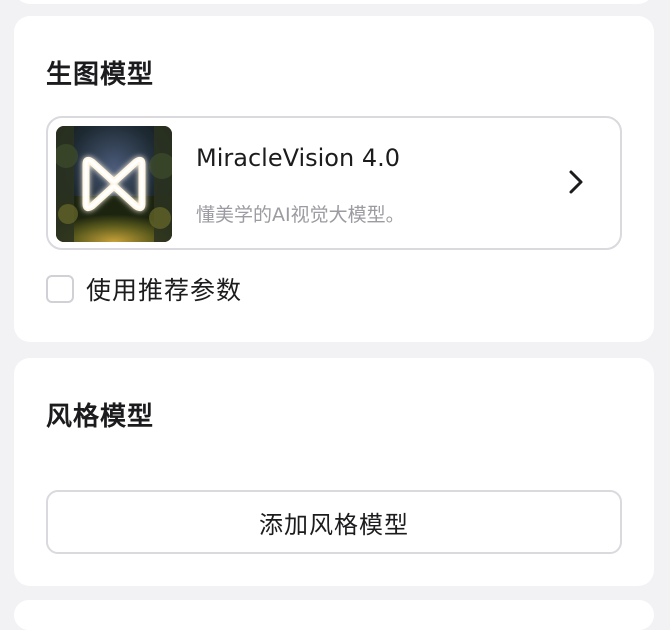  I want to click on model-thumbnail, so click(114, 184).